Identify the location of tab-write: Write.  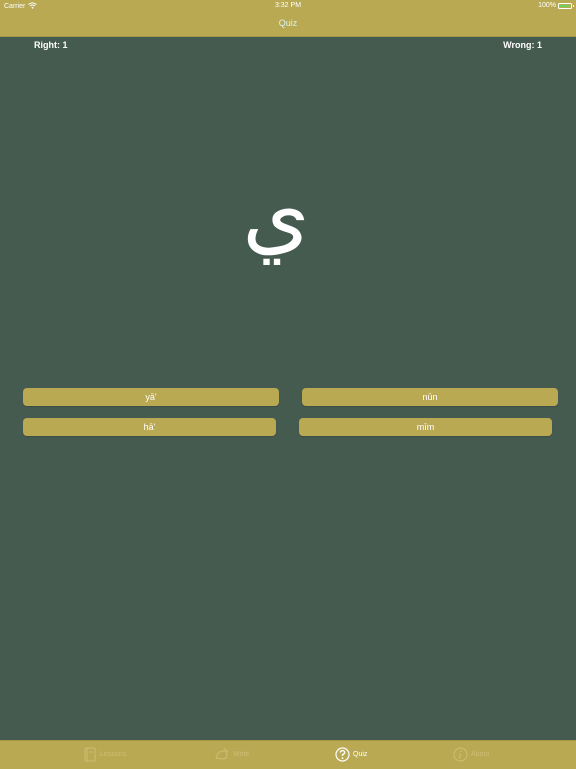
(231, 754).